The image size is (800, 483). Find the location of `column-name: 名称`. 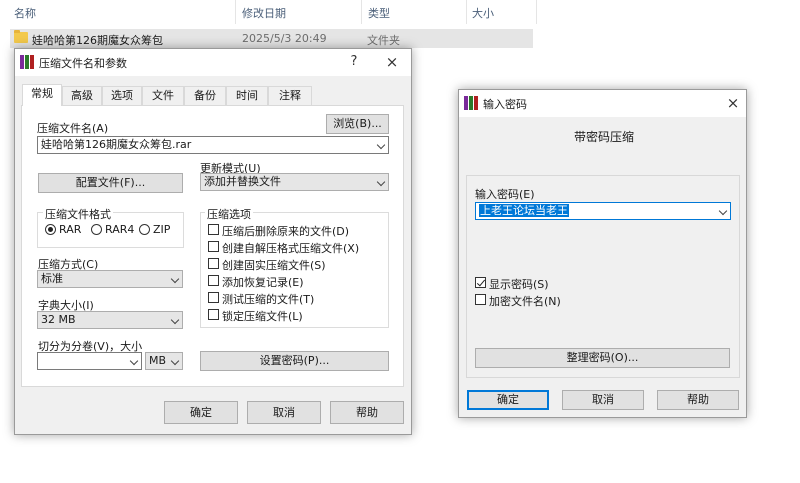

column-name: 名称 is located at coordinates (25, 13).